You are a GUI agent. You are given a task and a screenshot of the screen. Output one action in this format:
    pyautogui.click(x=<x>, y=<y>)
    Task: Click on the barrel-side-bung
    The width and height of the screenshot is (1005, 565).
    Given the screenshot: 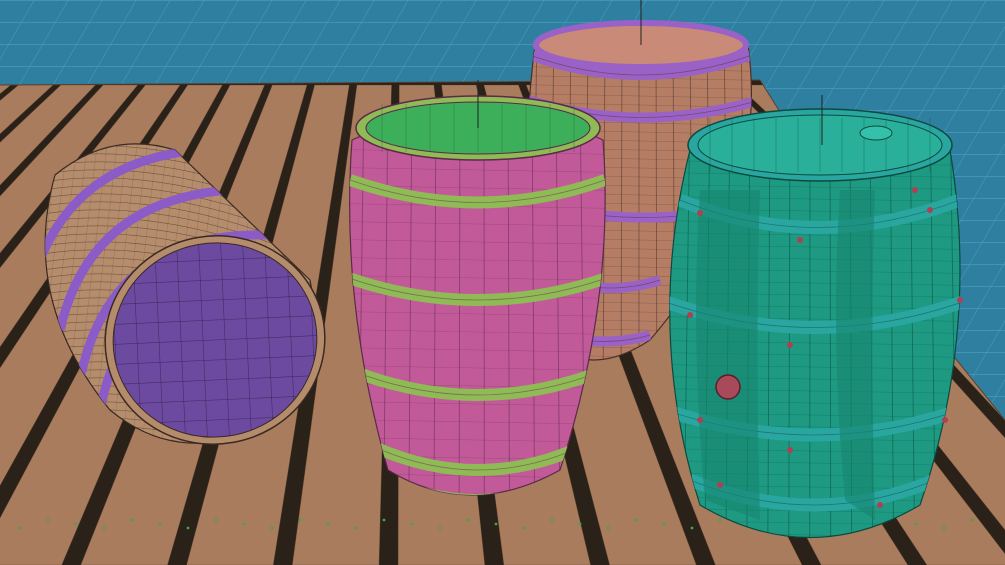 What is the action you would take?
    pyautogui.click(x=728, y=387)
    